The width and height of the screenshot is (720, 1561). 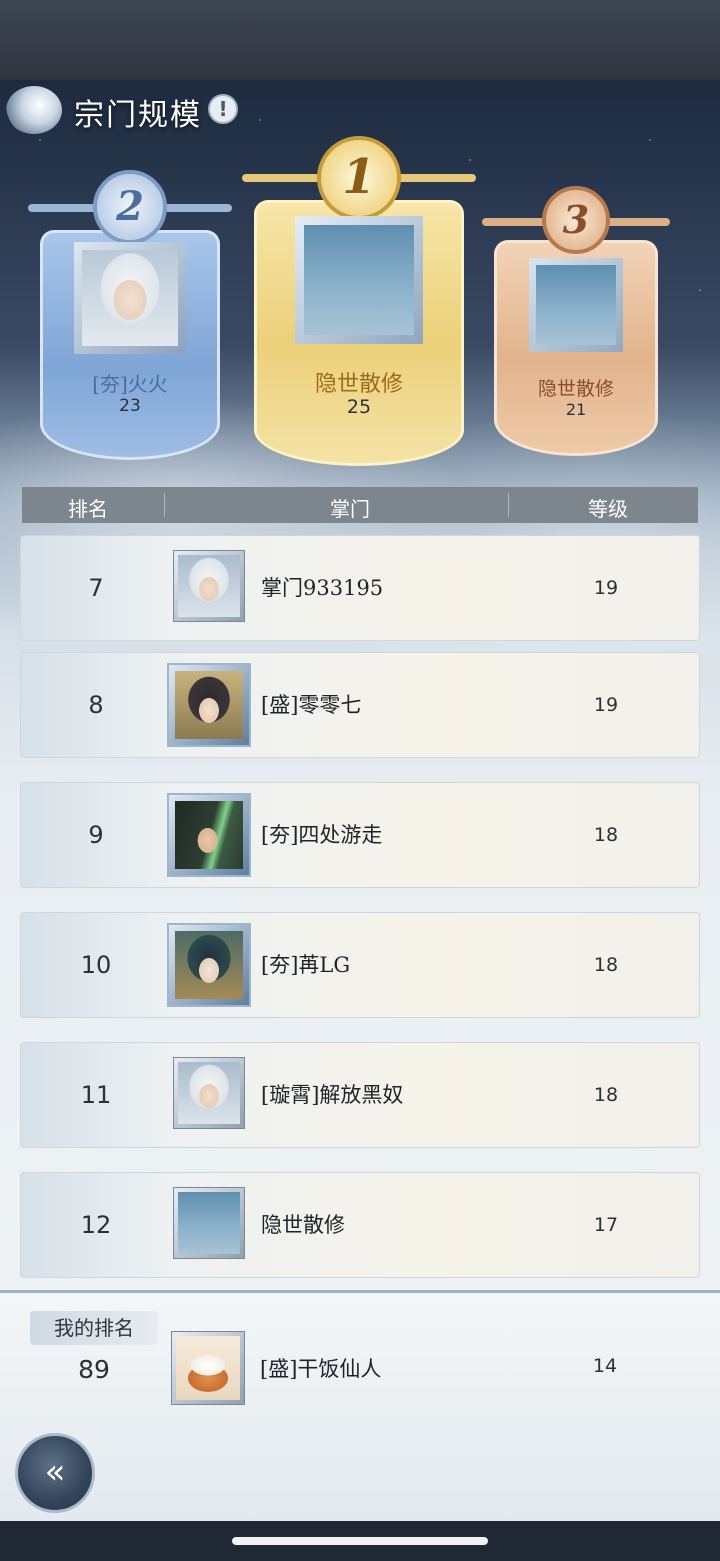 What do you see at coordinates (96, 835) in the screenshot?
I see `row-rank: 9` at bounding box center [96, 835].